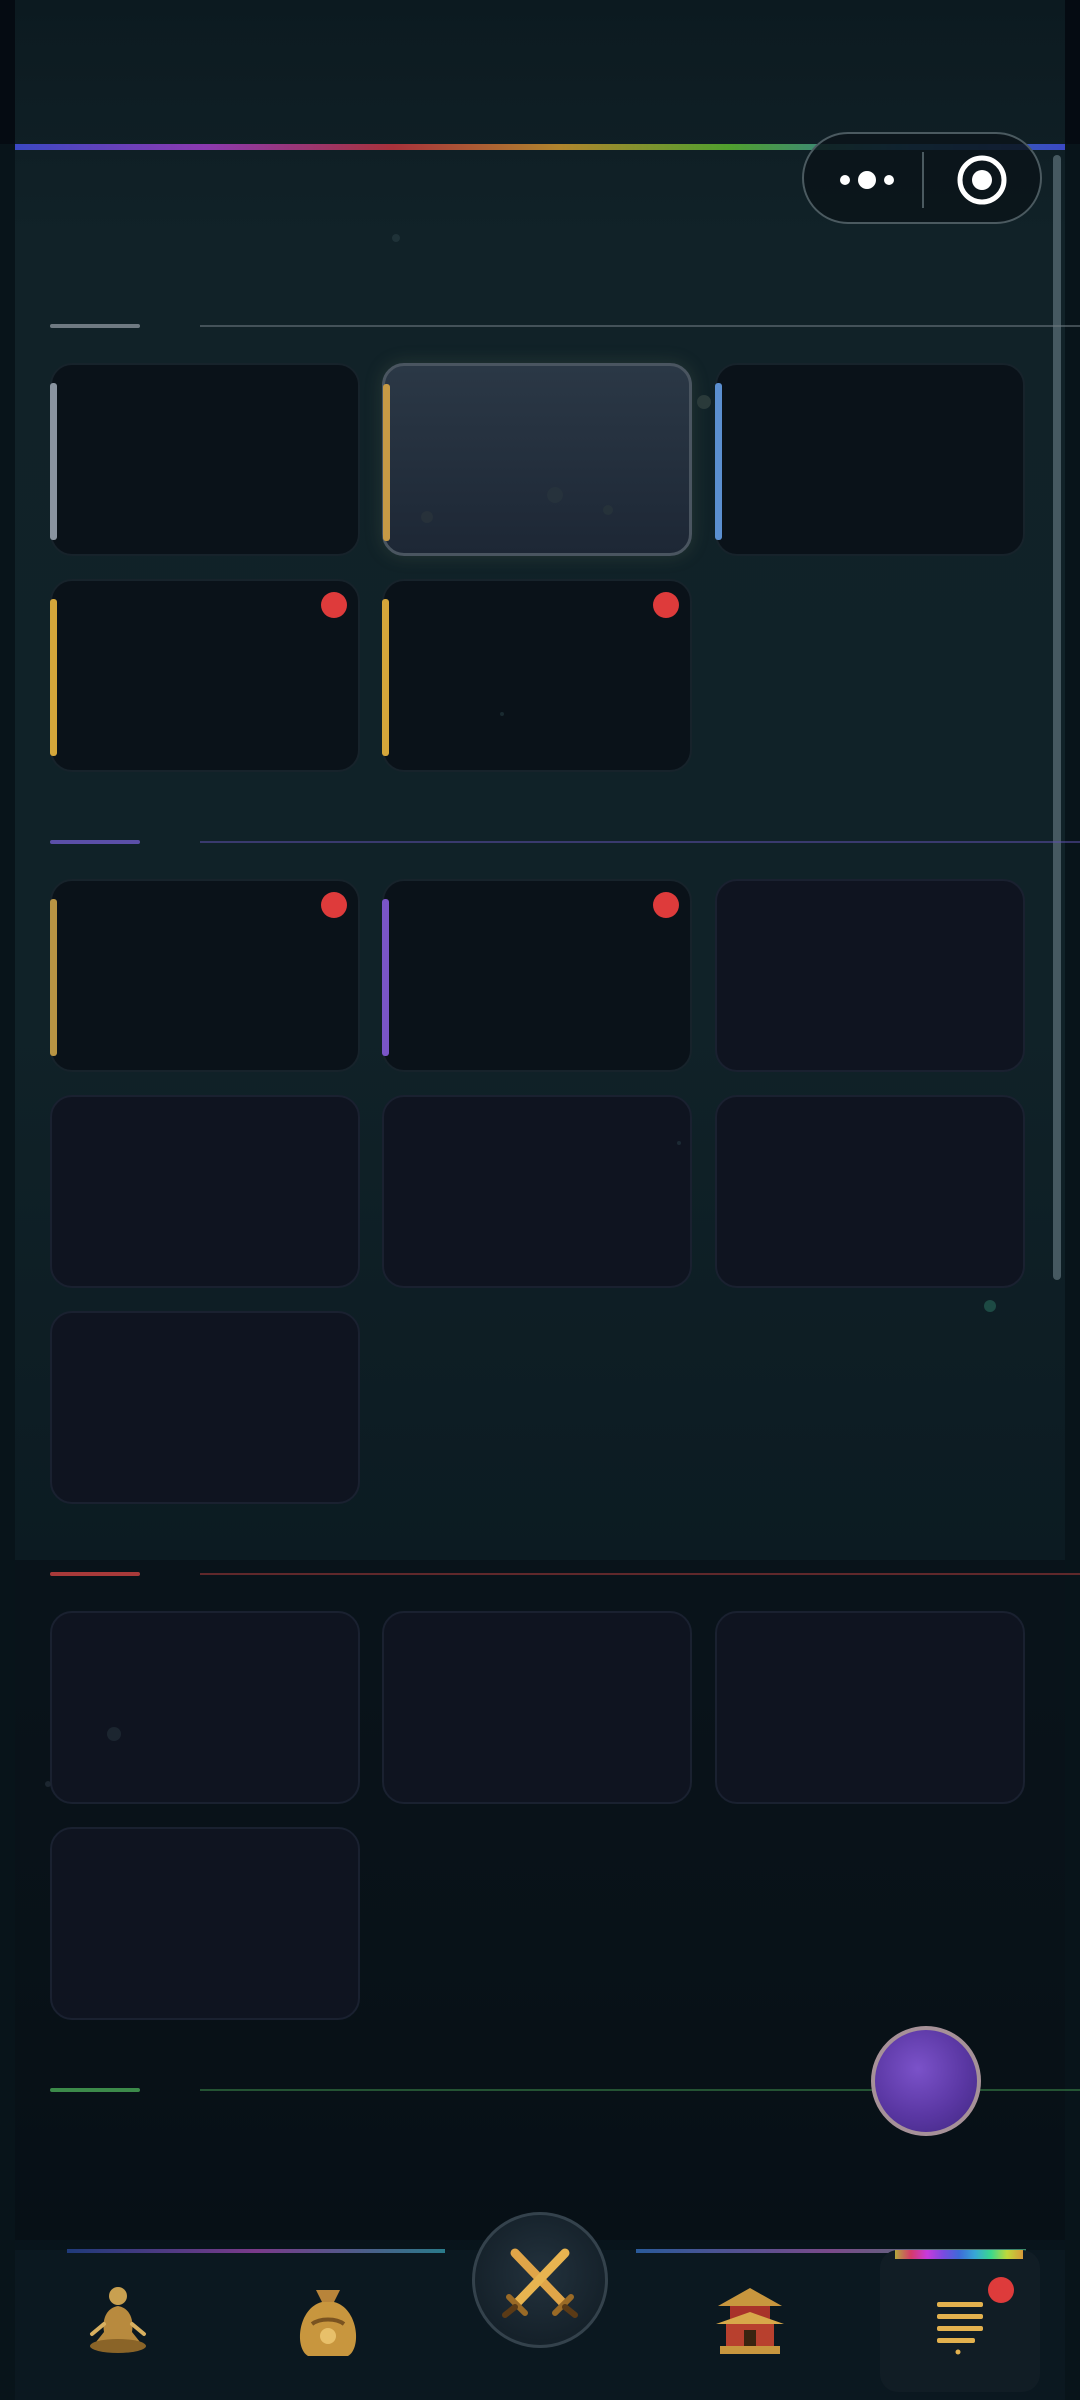  I want to click on crossed-swords-icon, so click(540, 2283).